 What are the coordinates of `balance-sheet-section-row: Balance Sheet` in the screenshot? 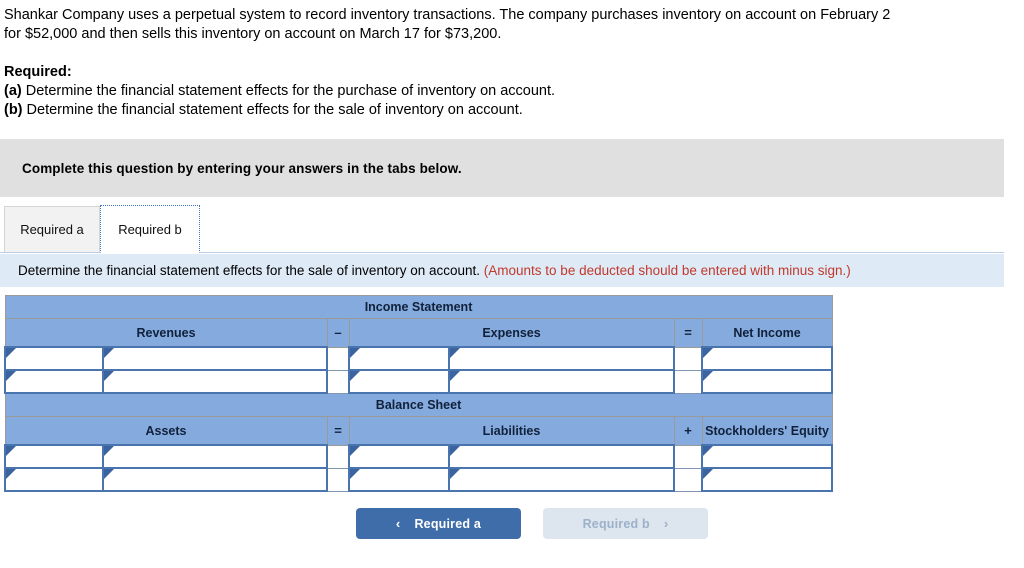 It's located at (418, 404).